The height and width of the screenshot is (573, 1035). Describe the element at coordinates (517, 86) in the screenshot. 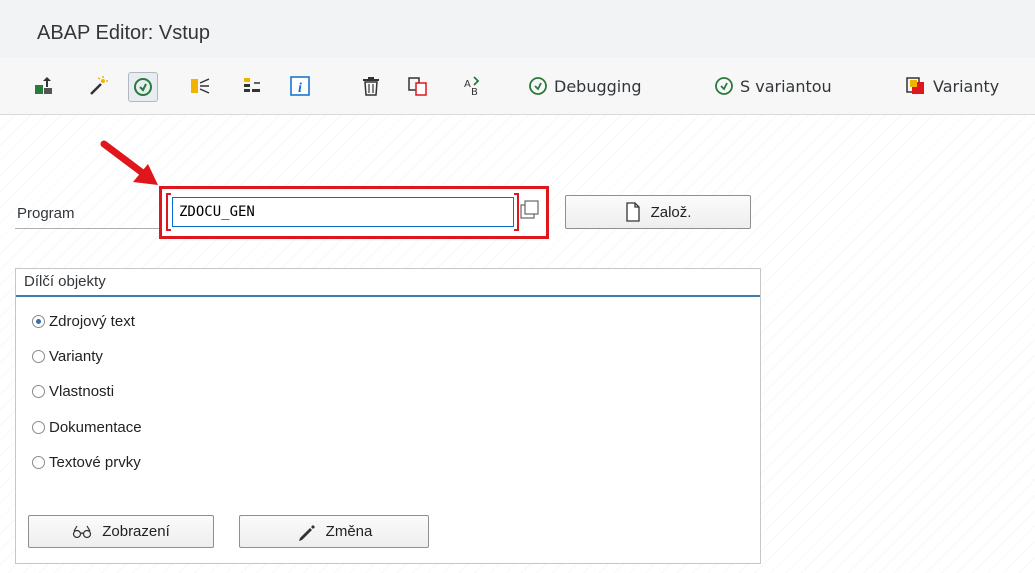

I see `application-toolbar: i A B Debugging S variantou Varianty` at that location.